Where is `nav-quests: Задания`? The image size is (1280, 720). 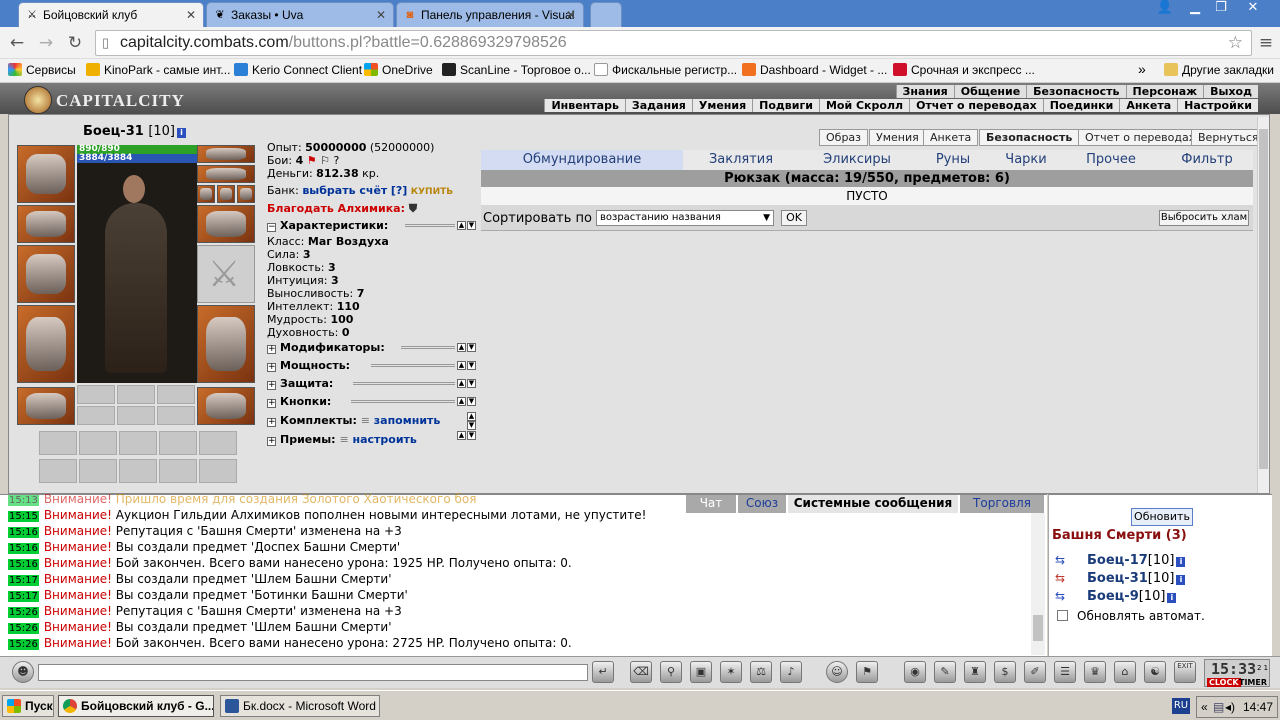
nav-quests: Задания is located at coordinates (658, 105).